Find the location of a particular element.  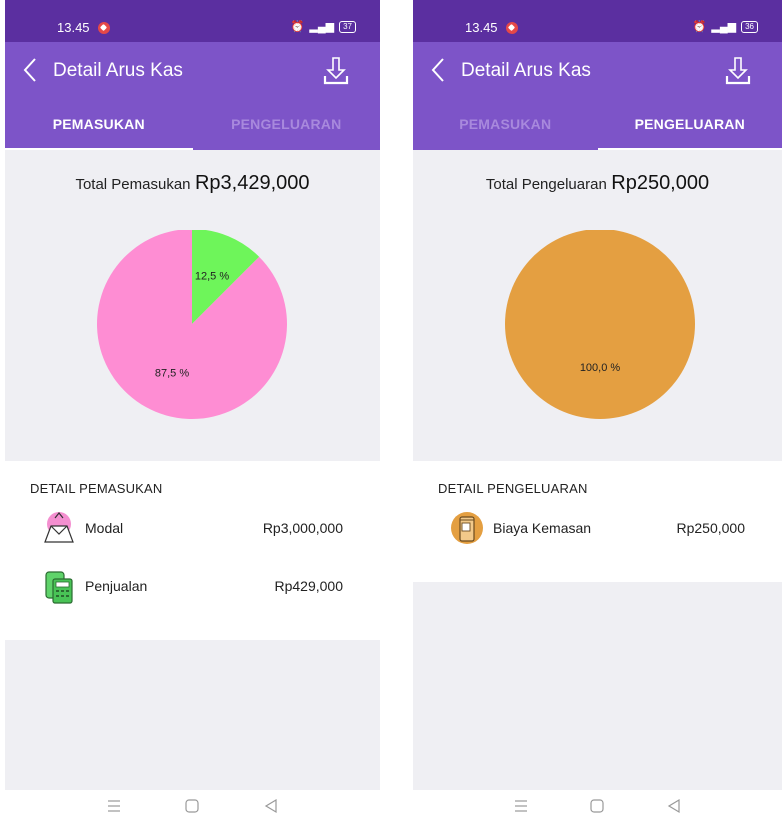

pie-slice-label: 100,0 % is located at coordinates (600, 368).